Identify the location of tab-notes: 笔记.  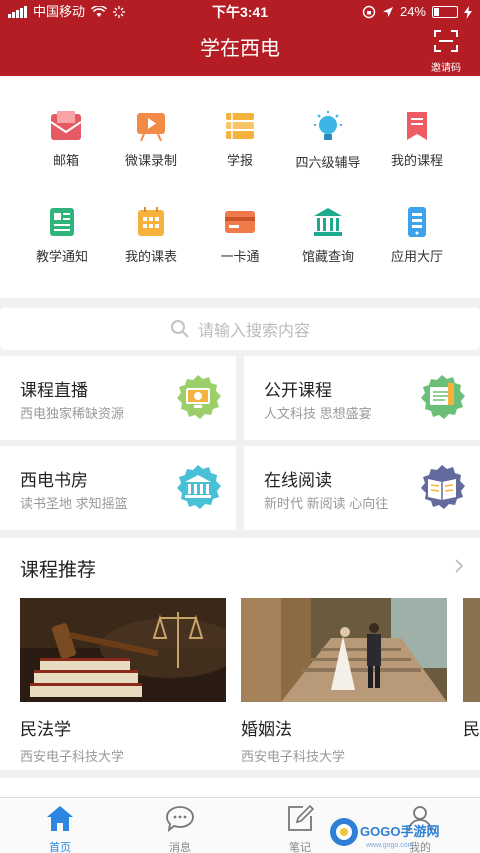
(300, 828).